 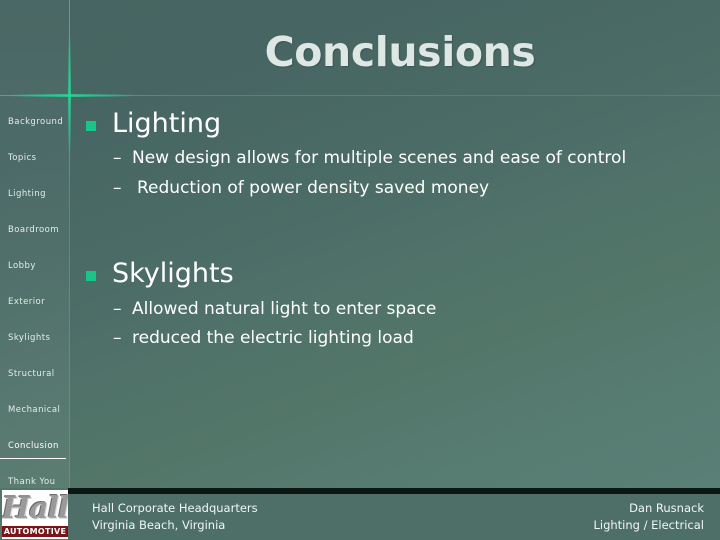 I want to click on sidebar-item-label: Skylights, so click(x=29, y=338).